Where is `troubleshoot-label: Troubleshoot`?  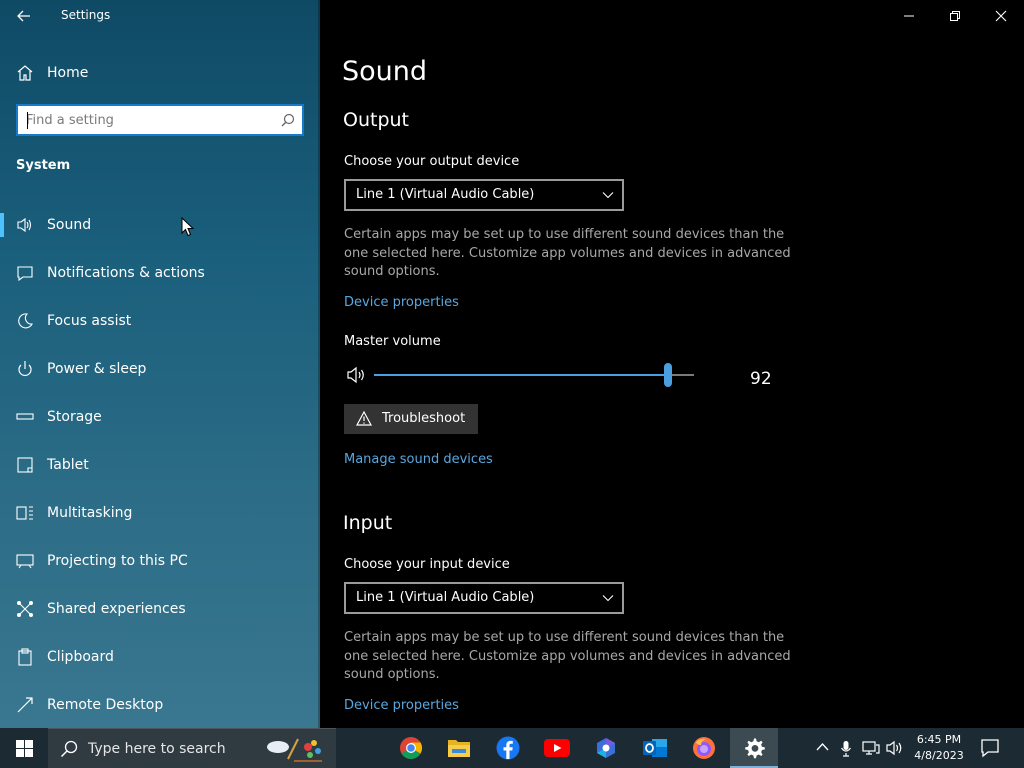
troubleshoot-label: Troubleshoot is located at coordinates (424, 418).